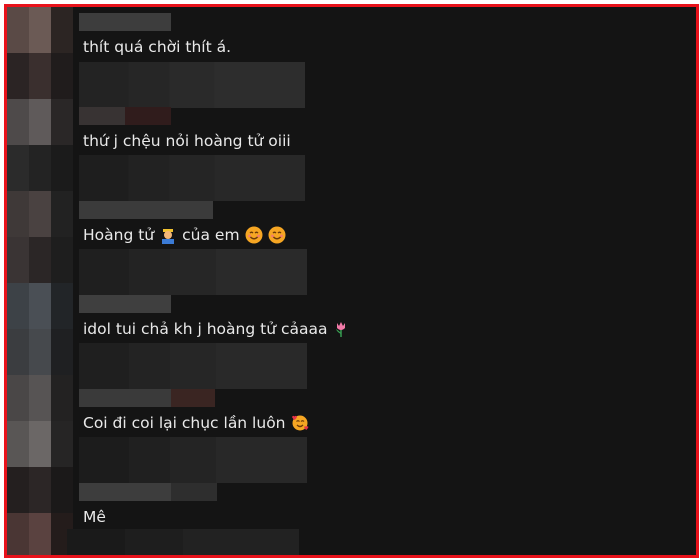 Image resolution: width=700 pixels, height=559 pixels. I want to click on comment-text: Coi đi coi lại chục lần luôn, so click(196, 423).